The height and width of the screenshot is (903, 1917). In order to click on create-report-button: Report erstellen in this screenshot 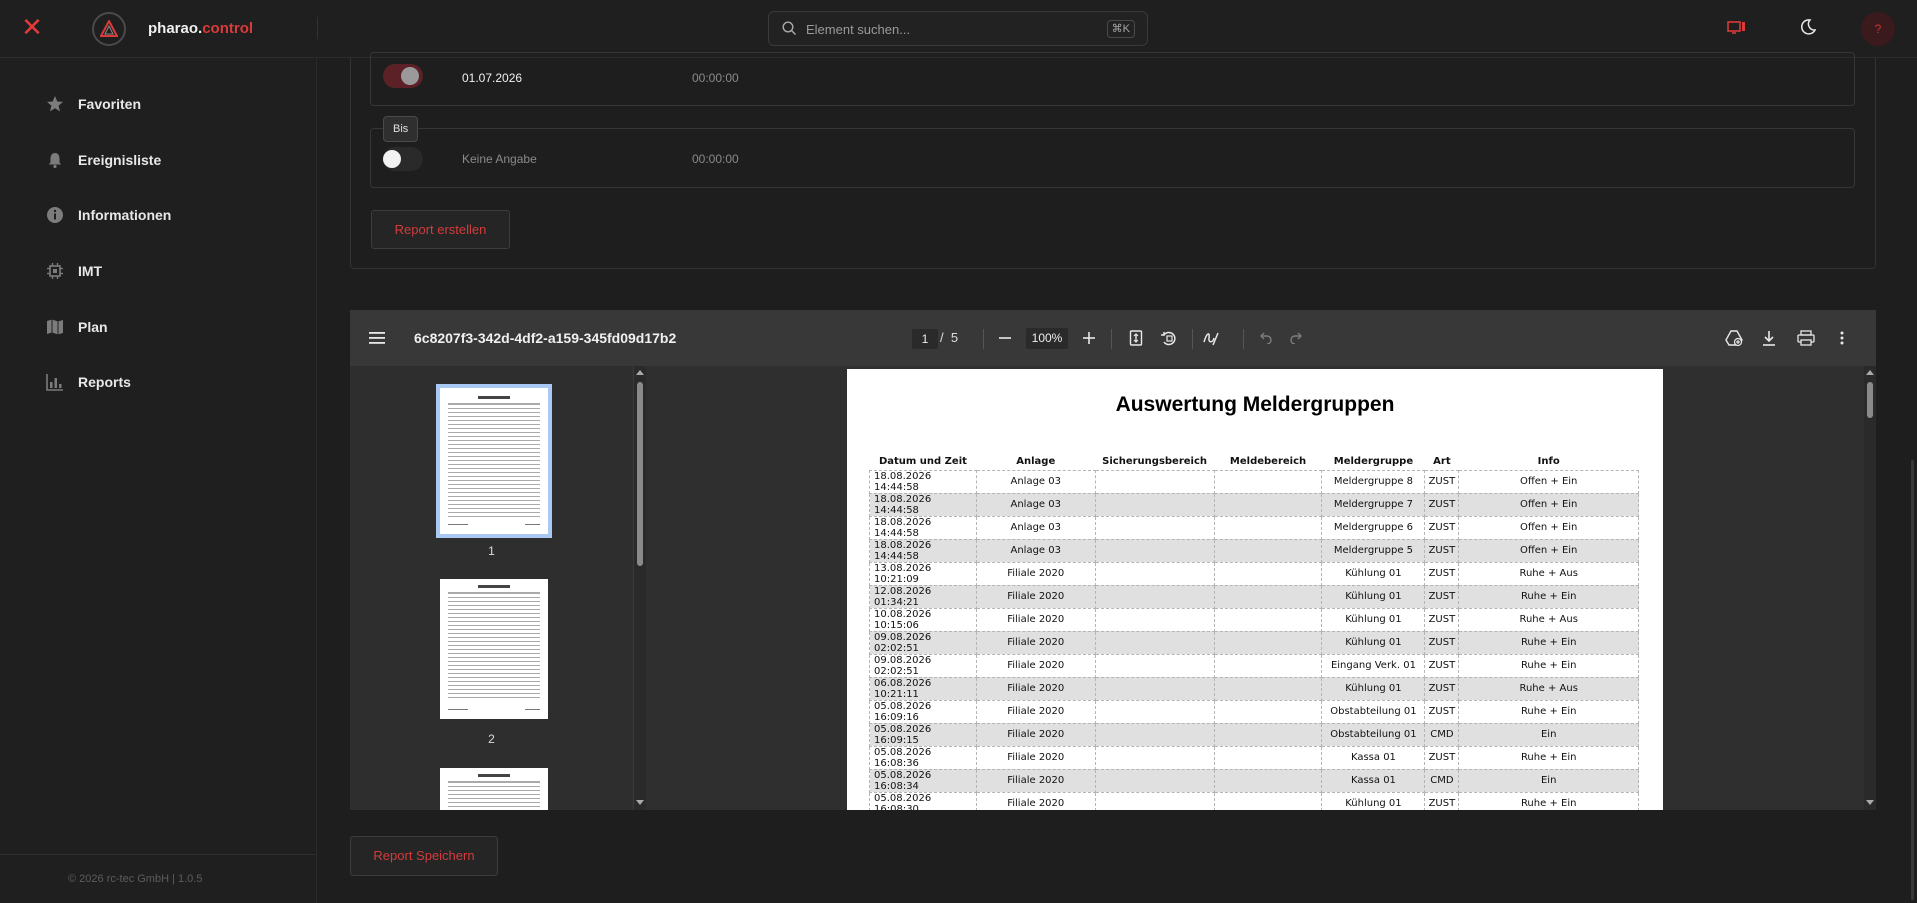, I will do `click(440, 229)`.